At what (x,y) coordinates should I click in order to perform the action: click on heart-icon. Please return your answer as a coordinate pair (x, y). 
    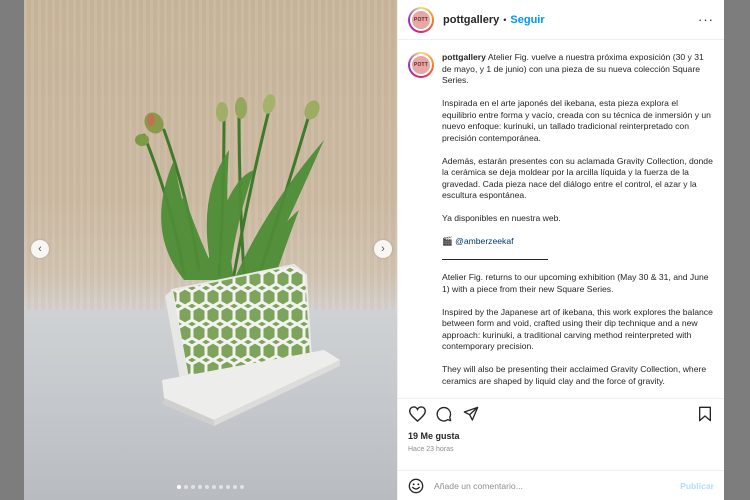
    Looking at the image, I should click on (417, 413).